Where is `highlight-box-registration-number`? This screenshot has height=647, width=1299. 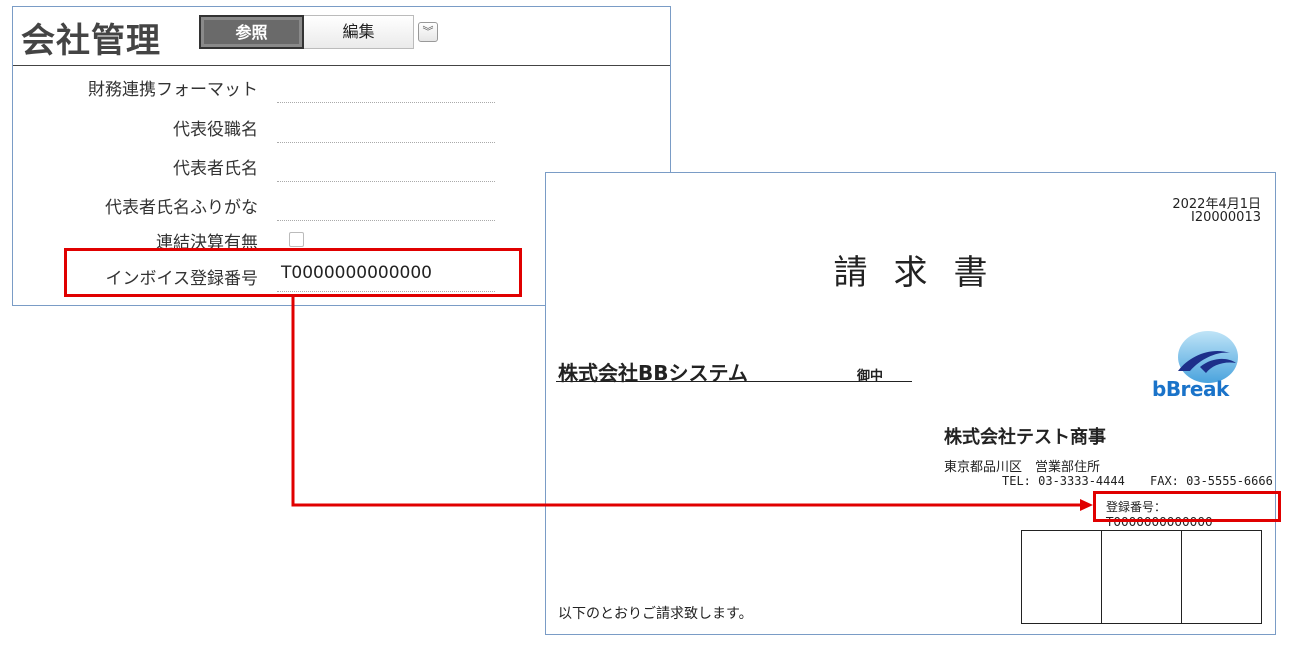
highlight-box-registration-number is located at coordinates (1187, 506).